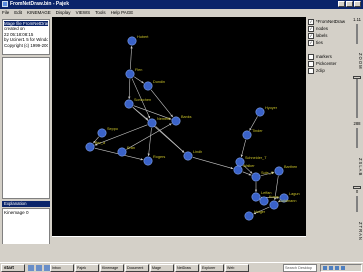 The image size is (363, 272). What do you see at coordinates (357, 34) in the screenshot?
I see `zoom-track` at bounding box center [357, 34].